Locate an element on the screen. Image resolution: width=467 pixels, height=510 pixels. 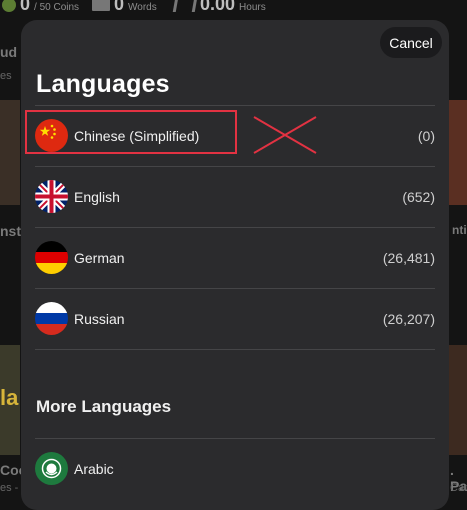
words-value: 0 is located at coordinates (119, 7).